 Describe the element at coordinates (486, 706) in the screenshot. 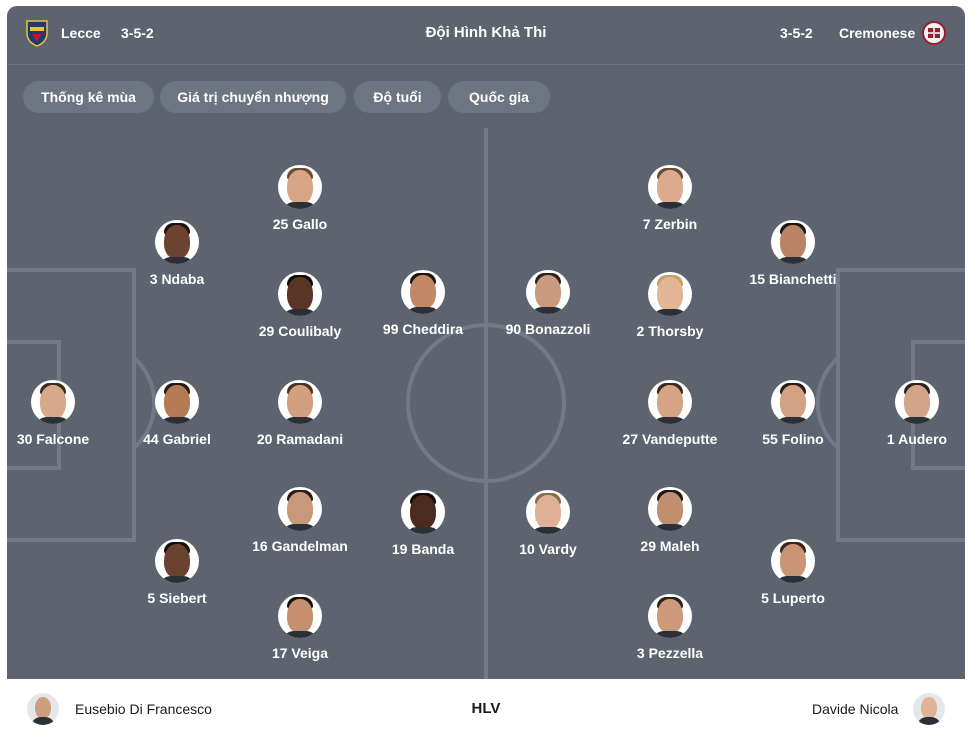

I see `coaches-bar: Eusebio Di Francesco HLV Davide Nicola` at that location.